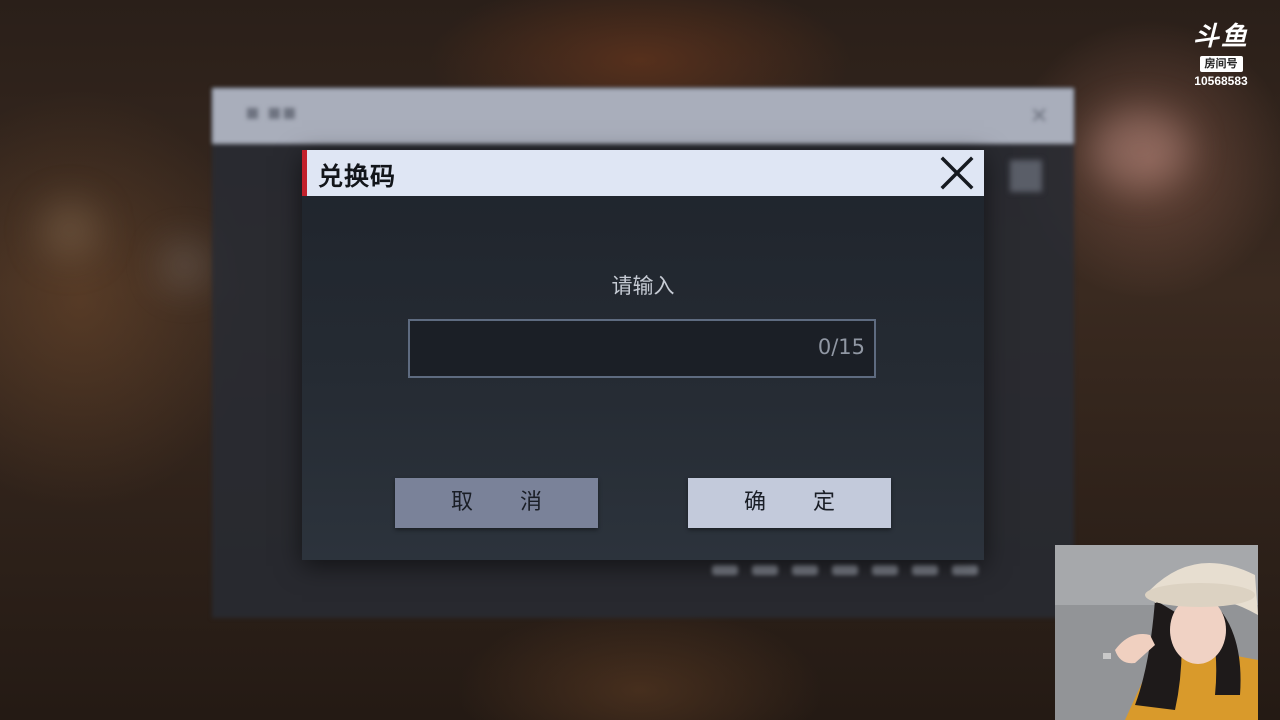 This screenshot has height=720, width=1280. What do you see at coordinates (867, 568) in the screenshot?
I see `background-panel-text` at bounding box center [867, 568].